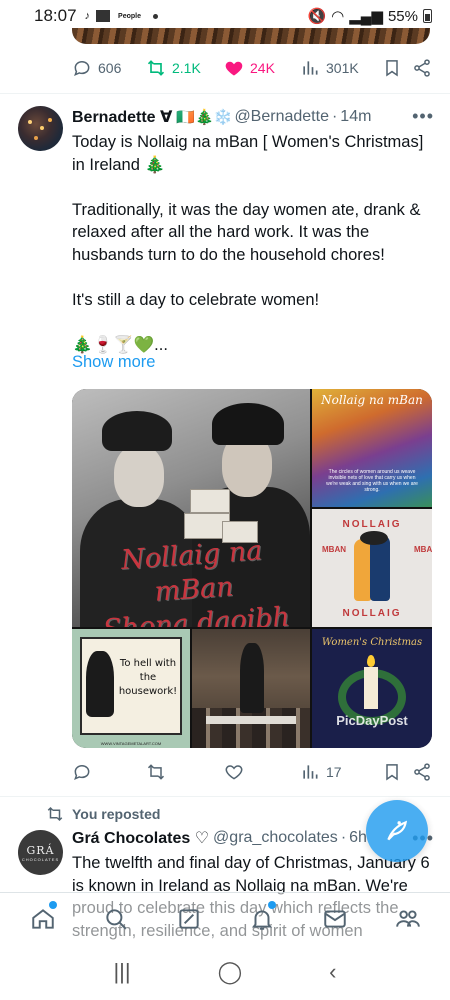 The height and width of the screenshot is (1000, 450). What do you see at coordinates (251, 720) in the screenshot?
I see `table` at bounding box center [251, 720].